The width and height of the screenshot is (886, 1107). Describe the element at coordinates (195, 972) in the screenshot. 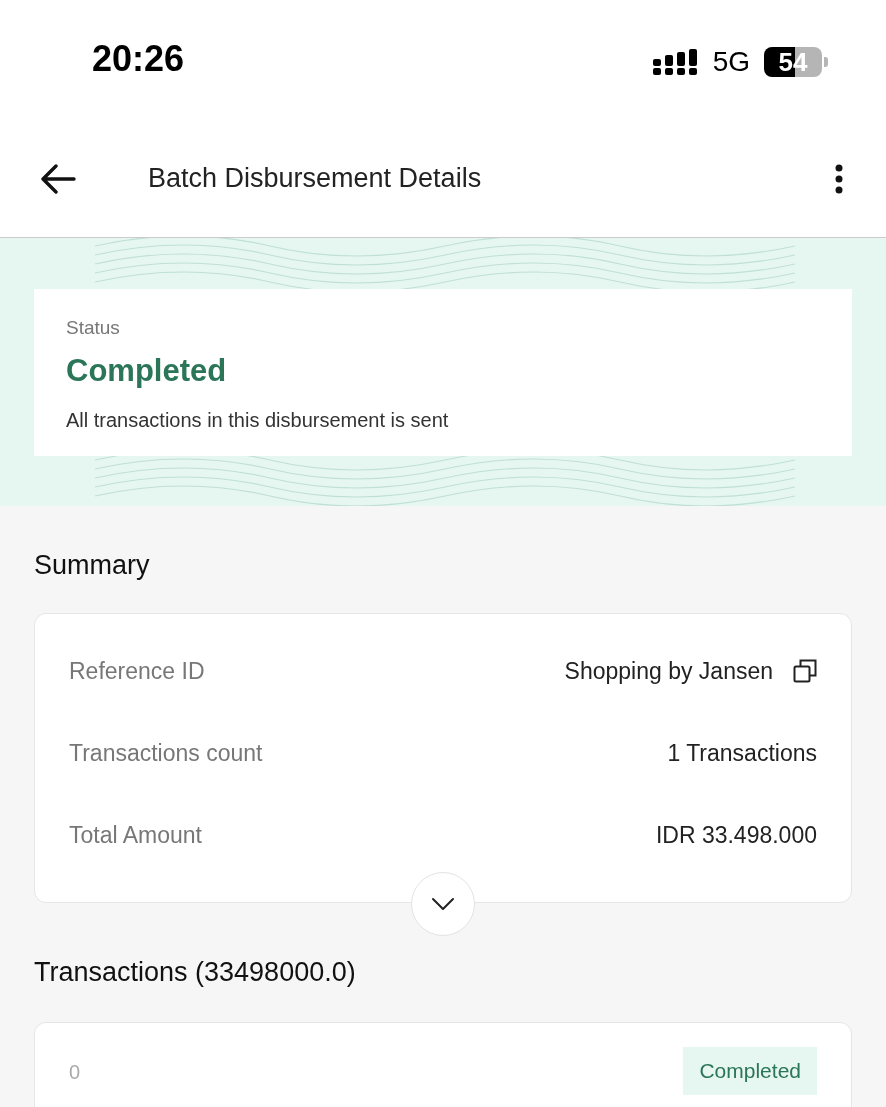

I see `section-heading: Transactions (33498000.0)` at that location.